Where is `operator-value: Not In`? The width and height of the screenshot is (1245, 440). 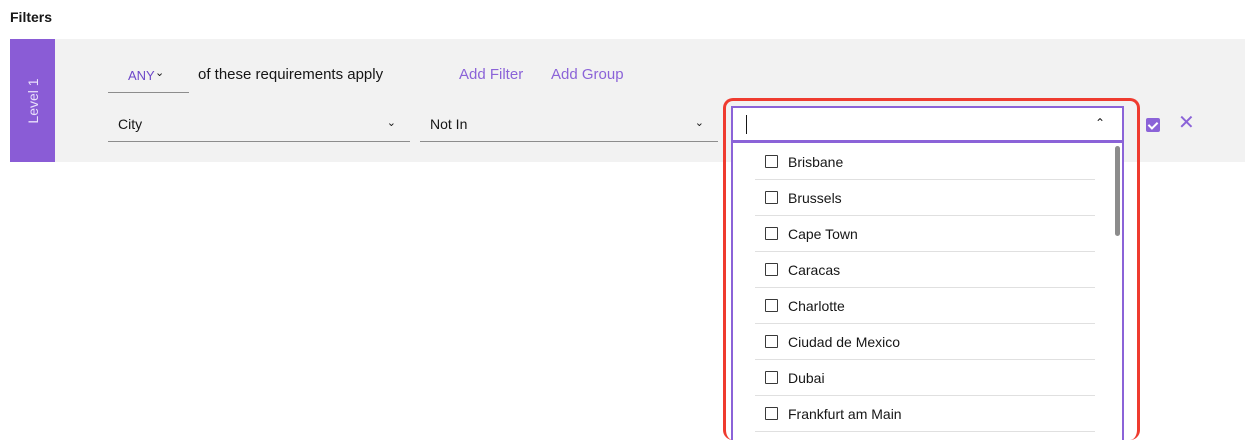
operator-value: Not In is located at coordinates (449, 124).